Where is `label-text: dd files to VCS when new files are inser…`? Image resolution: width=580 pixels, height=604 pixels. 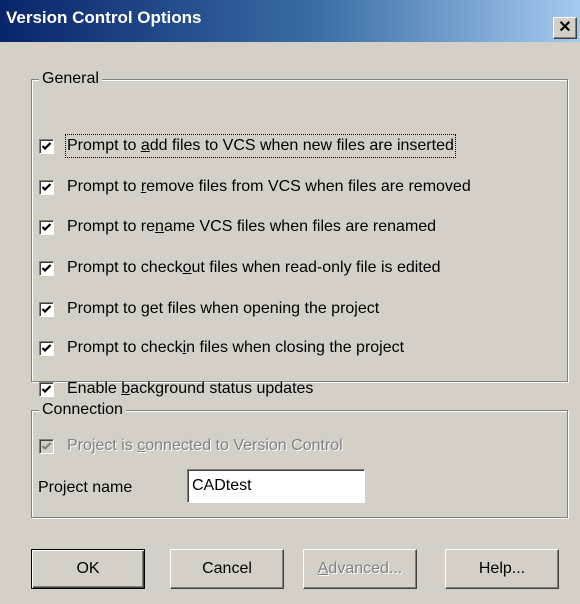
label-text: dd files to VCS when new files are inser… is located at coordinates (301, 145).